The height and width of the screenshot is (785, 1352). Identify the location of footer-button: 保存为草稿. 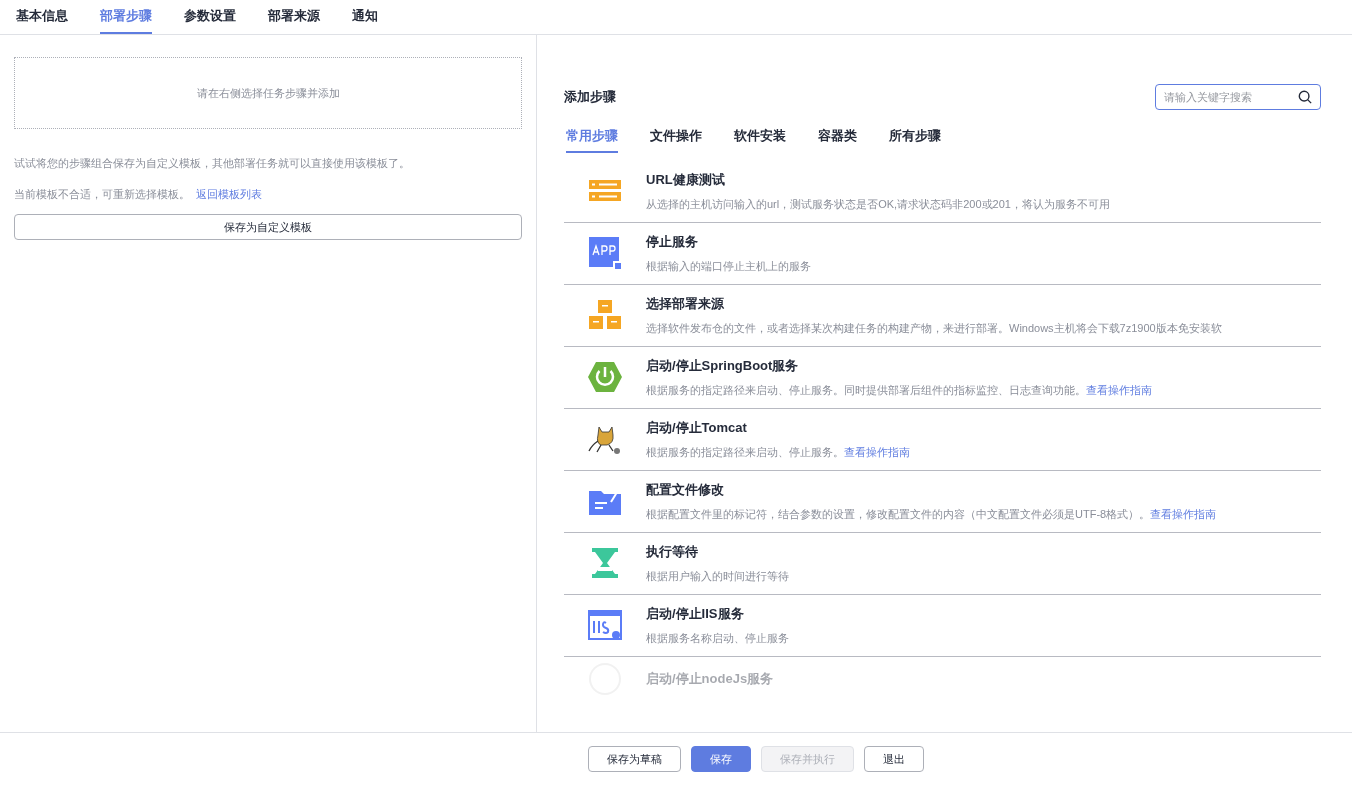
(634, 759).